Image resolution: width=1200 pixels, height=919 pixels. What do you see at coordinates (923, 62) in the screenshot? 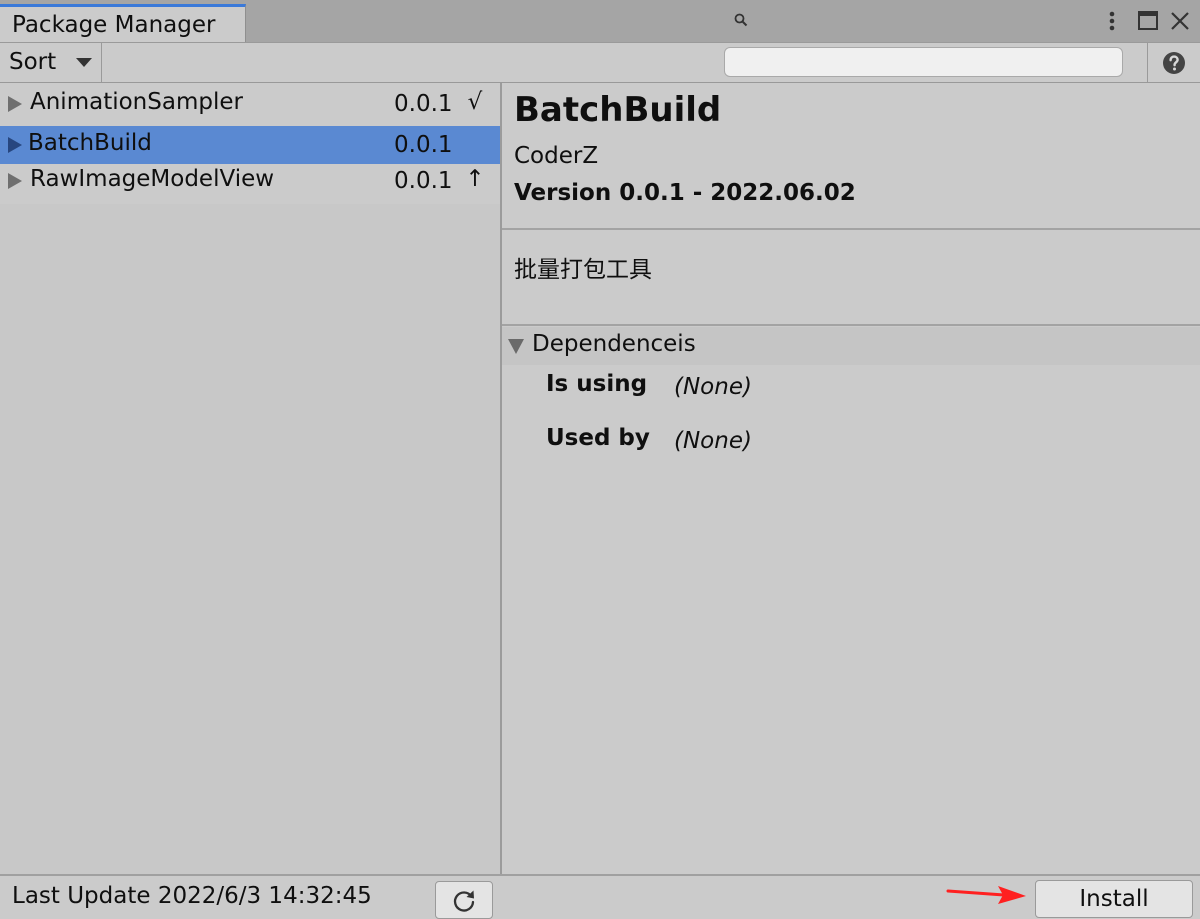
I see `search-input` at bounding box center [923, 62].